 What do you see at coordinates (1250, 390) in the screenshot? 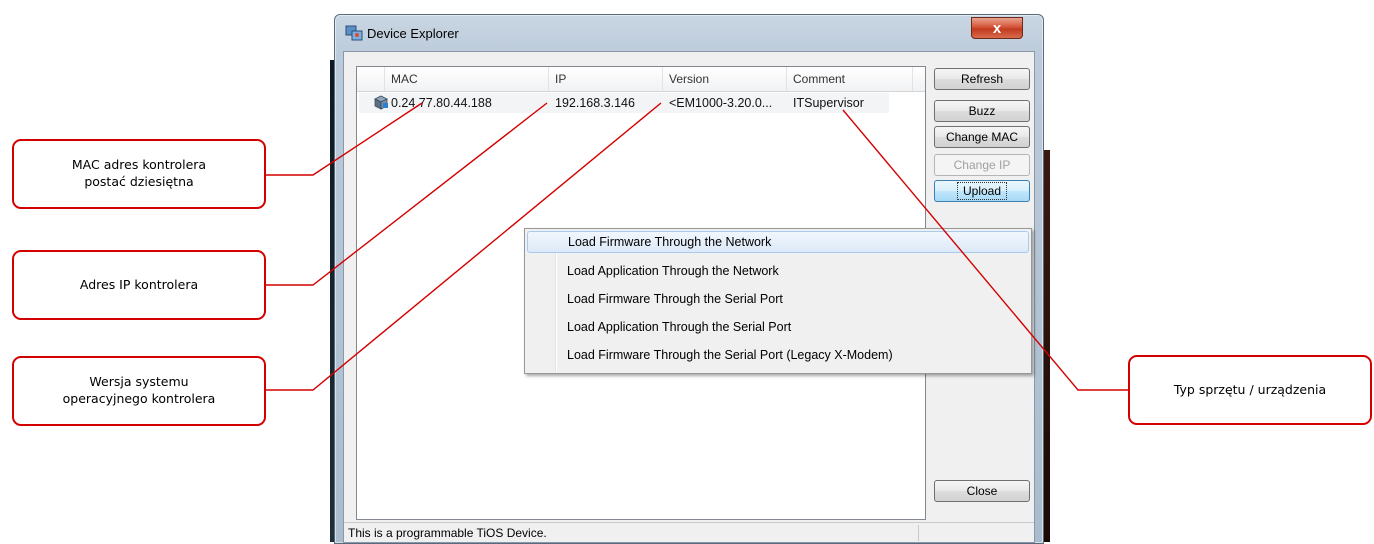
I see `callout-device-type: Typ sprzętu / urządzenia` at bounding box center [1250, 390].